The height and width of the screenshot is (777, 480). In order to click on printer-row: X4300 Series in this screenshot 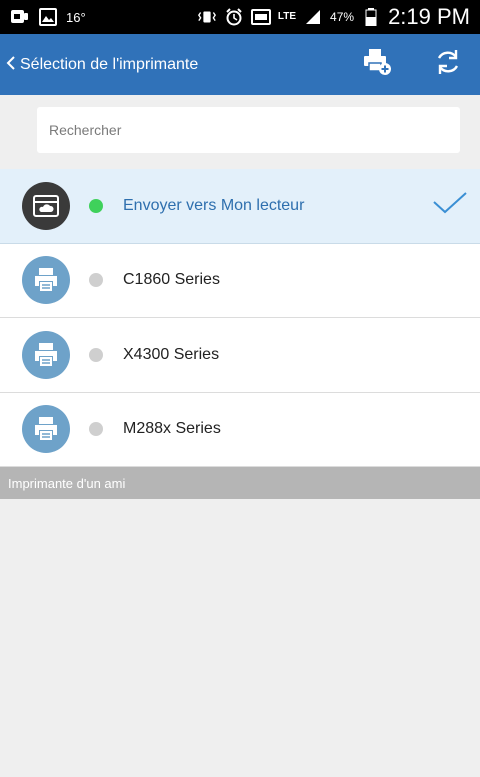, I will do `click(240, 355)`.